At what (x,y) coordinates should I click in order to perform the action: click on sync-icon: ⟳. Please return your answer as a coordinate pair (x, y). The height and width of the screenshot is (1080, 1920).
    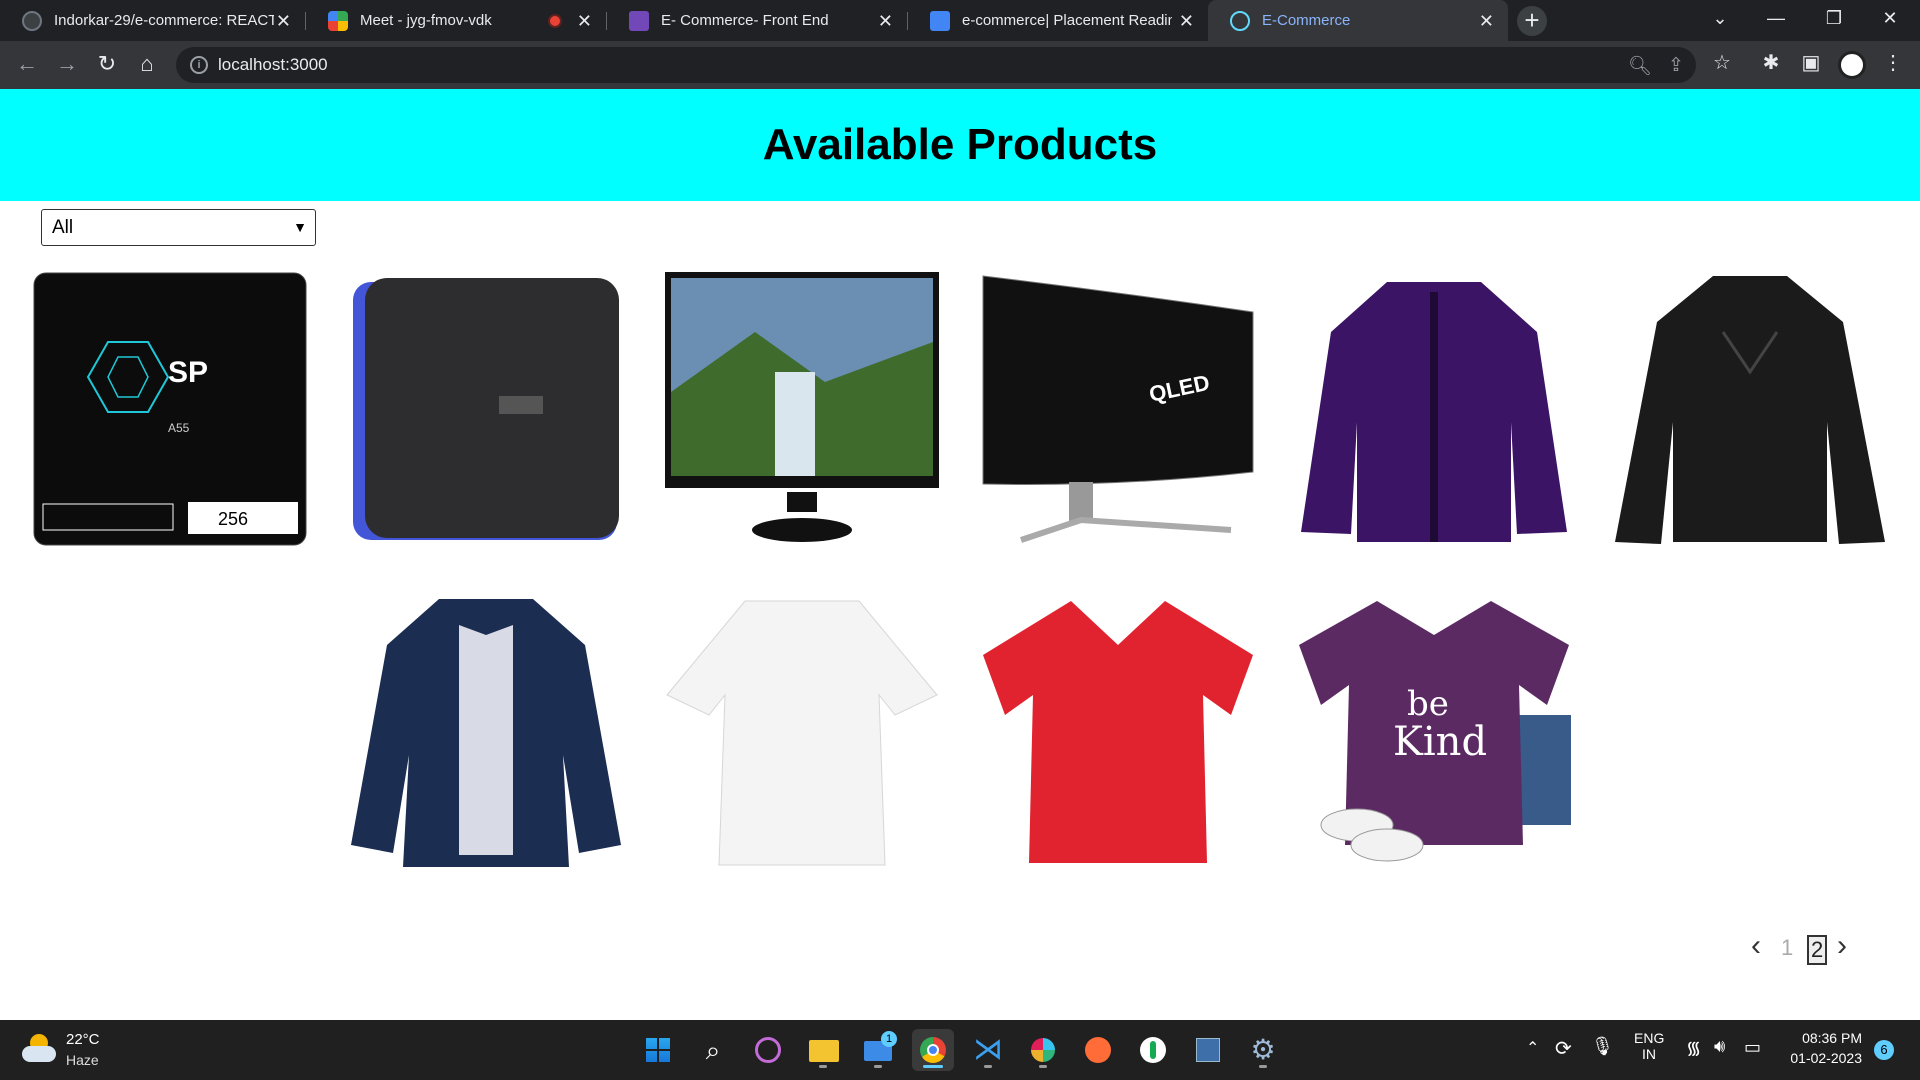
    Looking at the image, I should click on (1563, 1048).